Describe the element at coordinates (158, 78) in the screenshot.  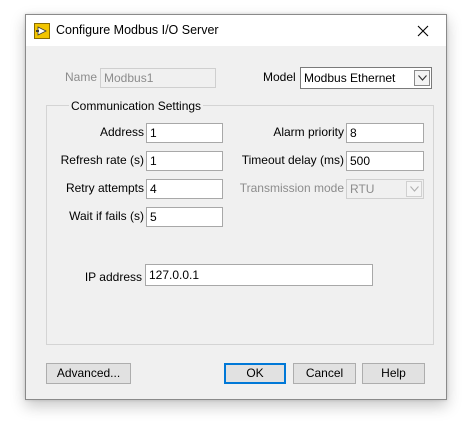
I see `name-field: Modbus1` at that location.